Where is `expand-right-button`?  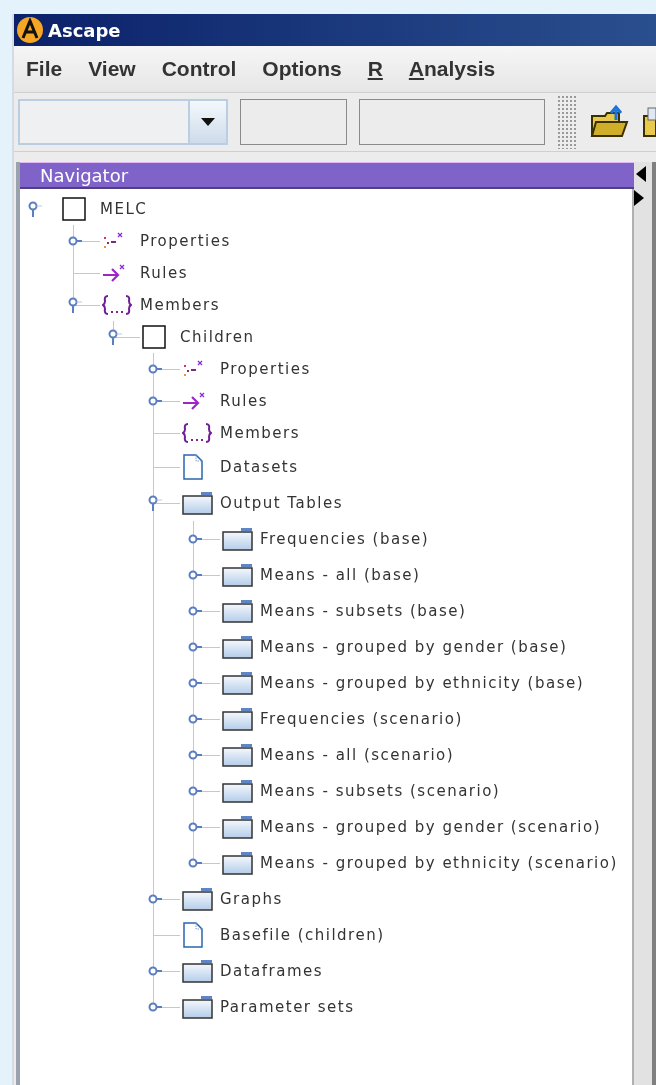
expand-right-button is located at coordinates (640, 198).